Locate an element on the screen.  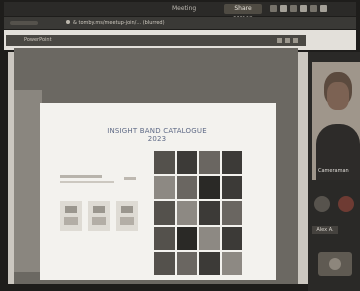
slide-tiles is located at coordinates (99, 216).